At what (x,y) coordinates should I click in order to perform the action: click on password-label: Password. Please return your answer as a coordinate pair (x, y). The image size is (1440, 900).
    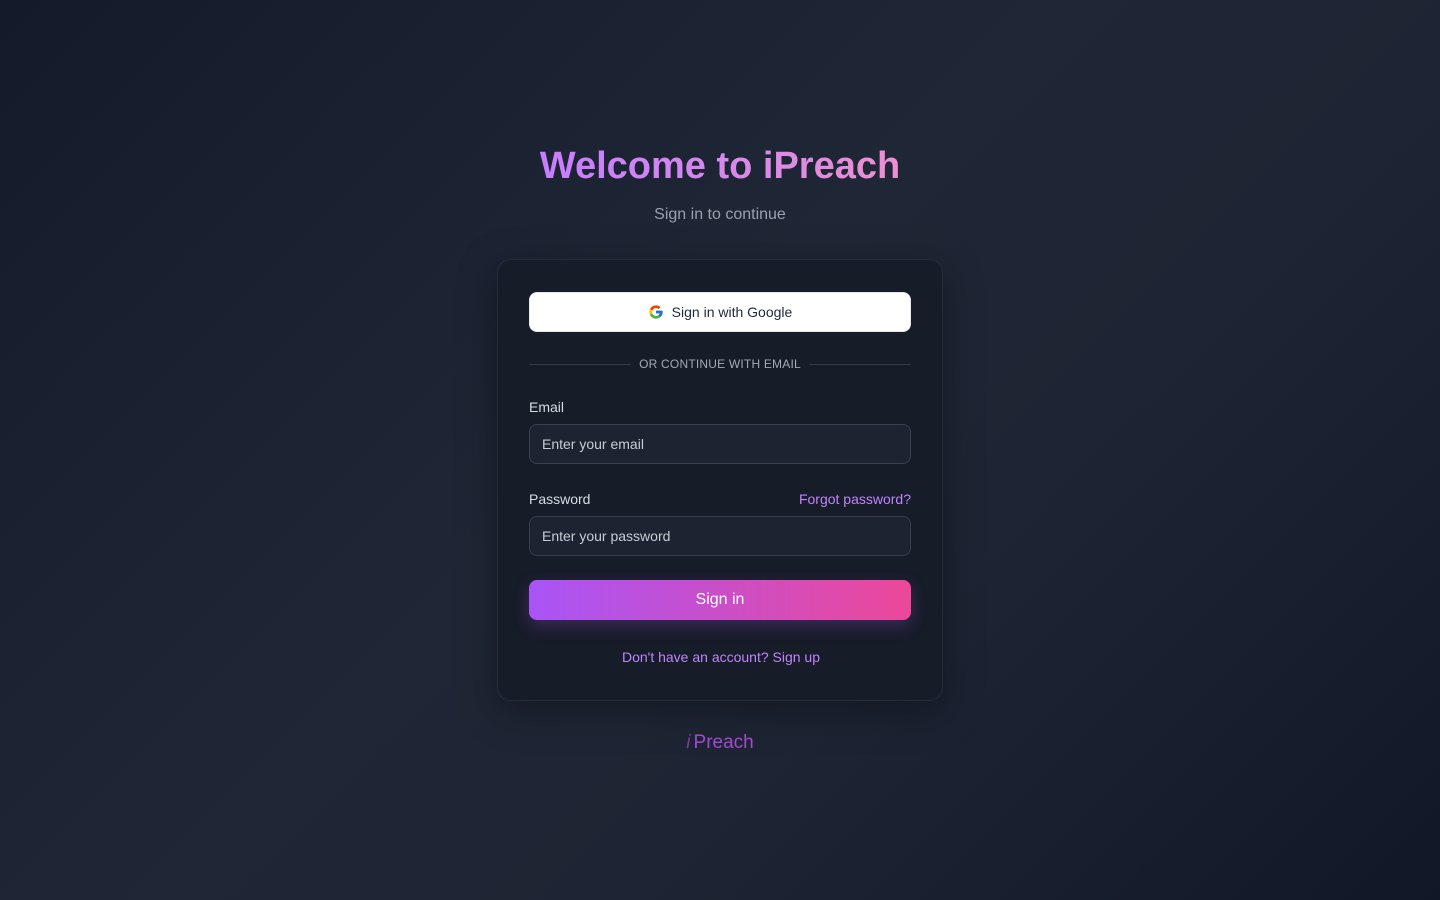
    Looking at the image, I should click on (560, 499).